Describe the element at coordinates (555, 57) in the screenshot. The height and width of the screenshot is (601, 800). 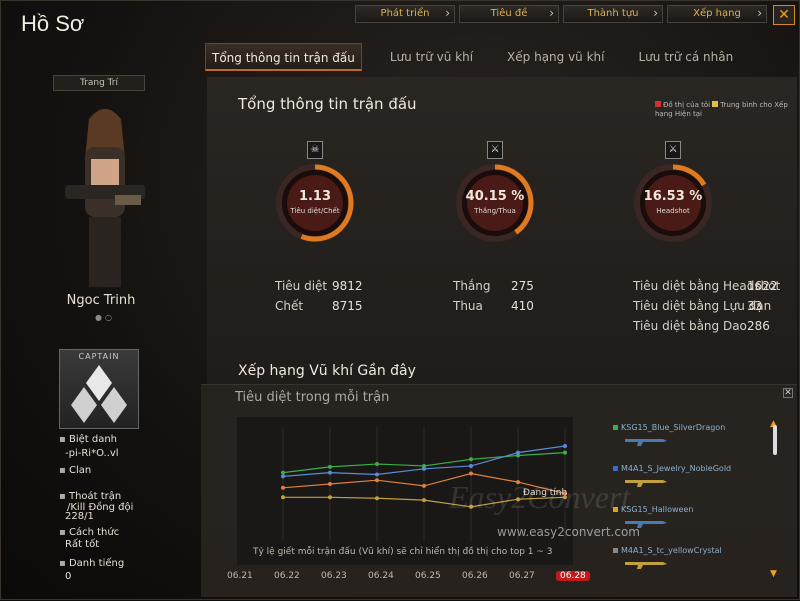
I see `tab-weapon-ranking: Xếp hạng vũ khí` at that location.